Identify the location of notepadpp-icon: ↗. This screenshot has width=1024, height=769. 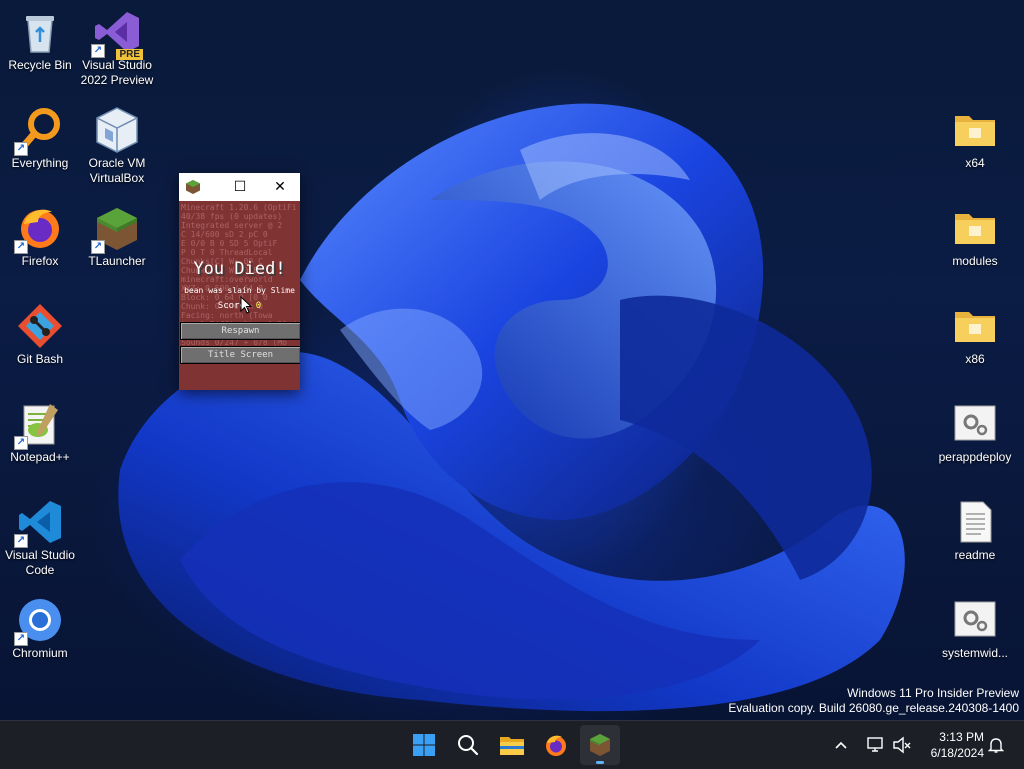
(39, 425).